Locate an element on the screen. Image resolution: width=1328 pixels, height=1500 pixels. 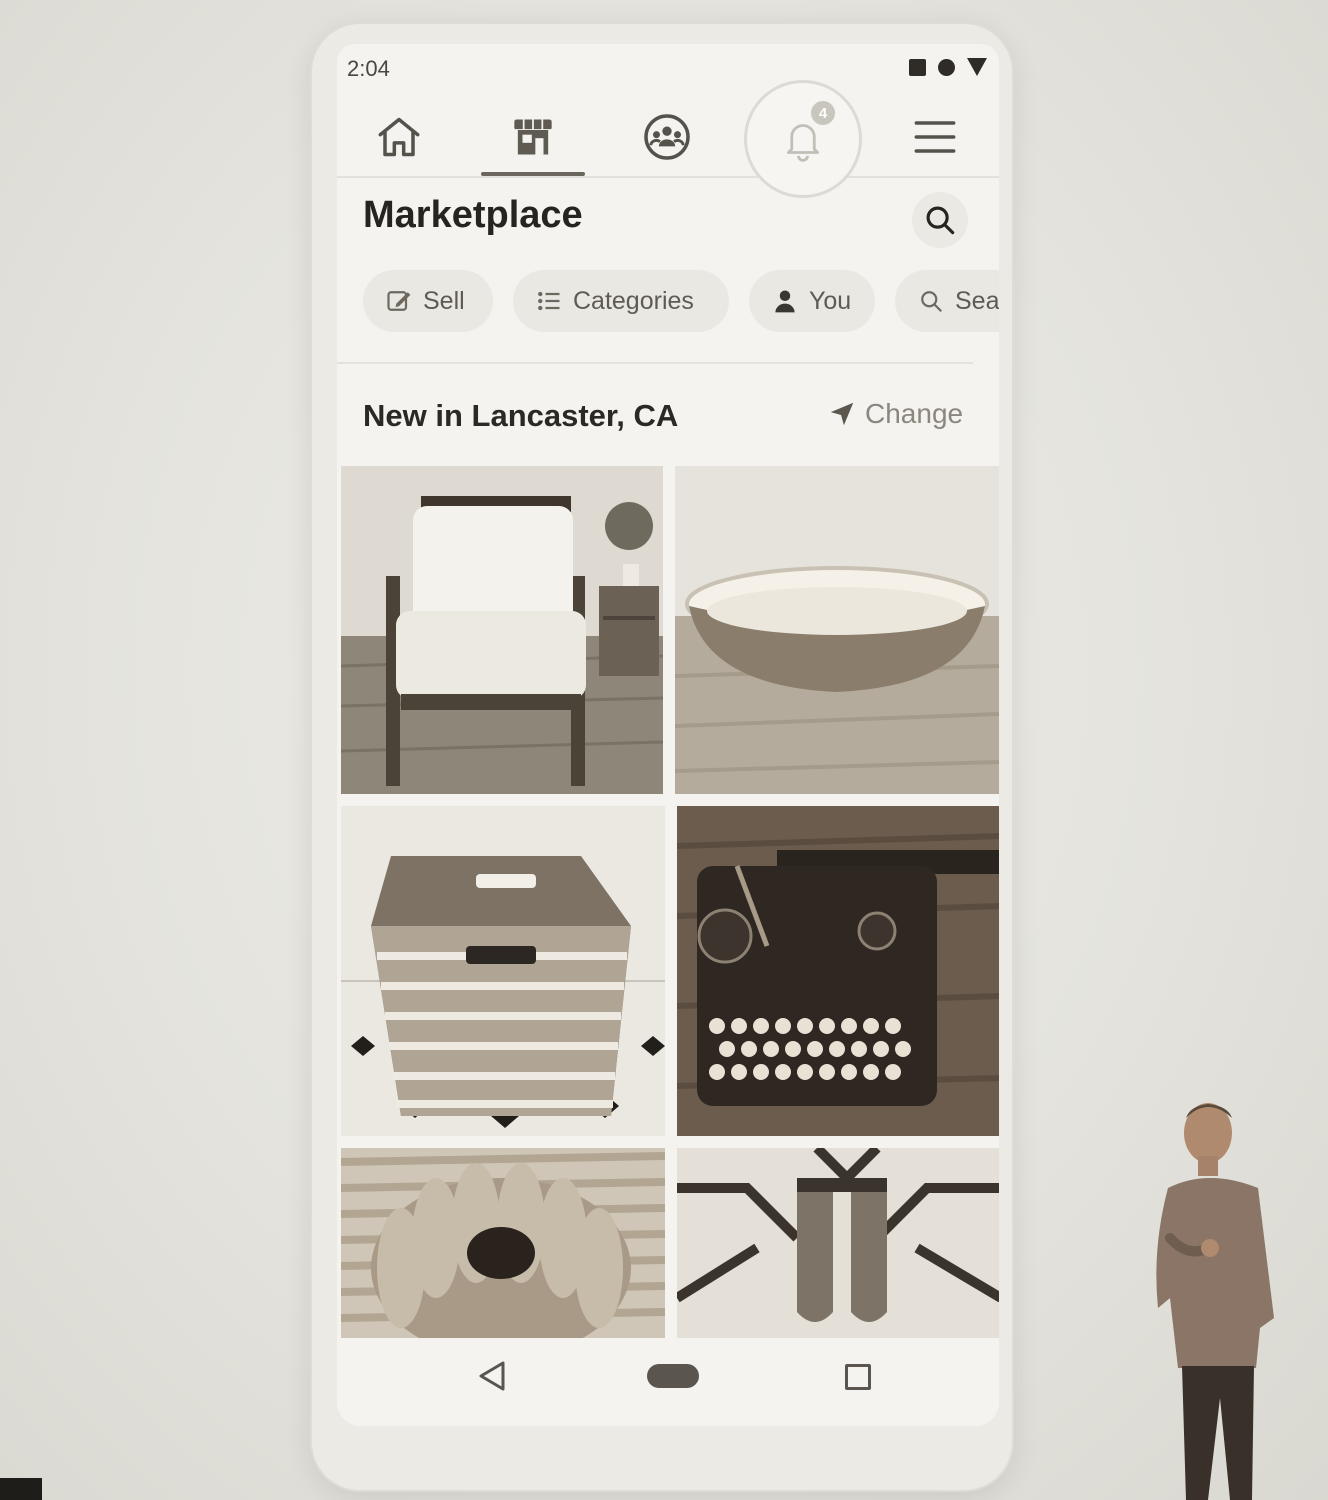
recent-apps-button is located at coordinates (858, 1377).